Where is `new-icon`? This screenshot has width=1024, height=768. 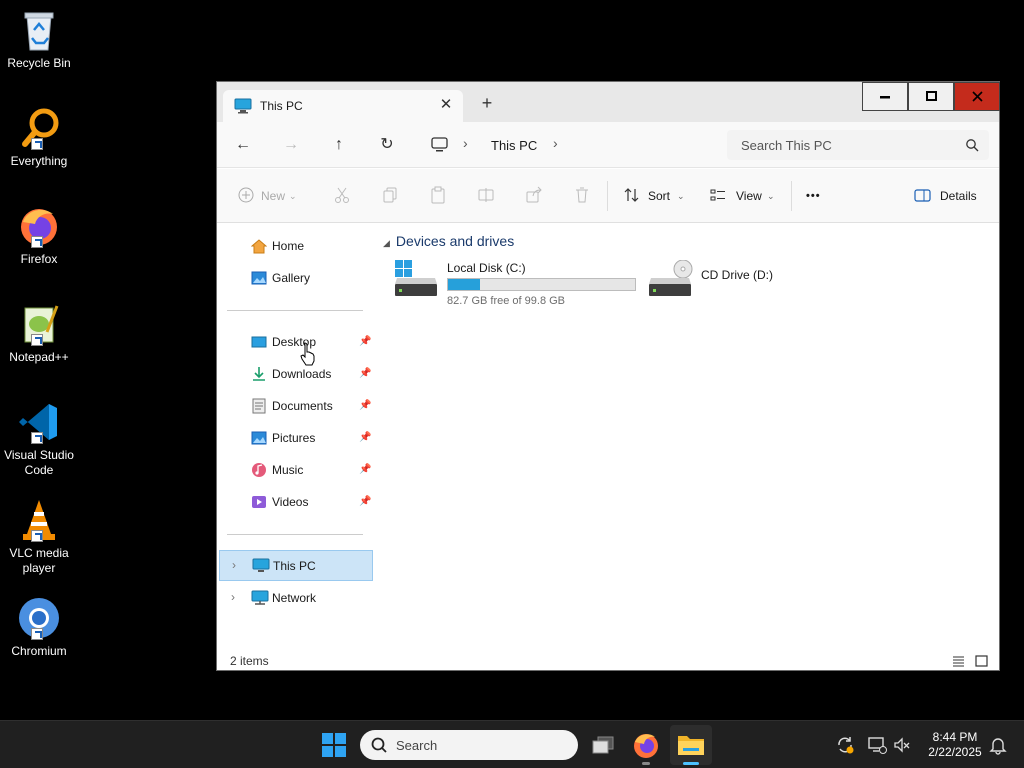
new-icon is located at coordinates (247, 196).